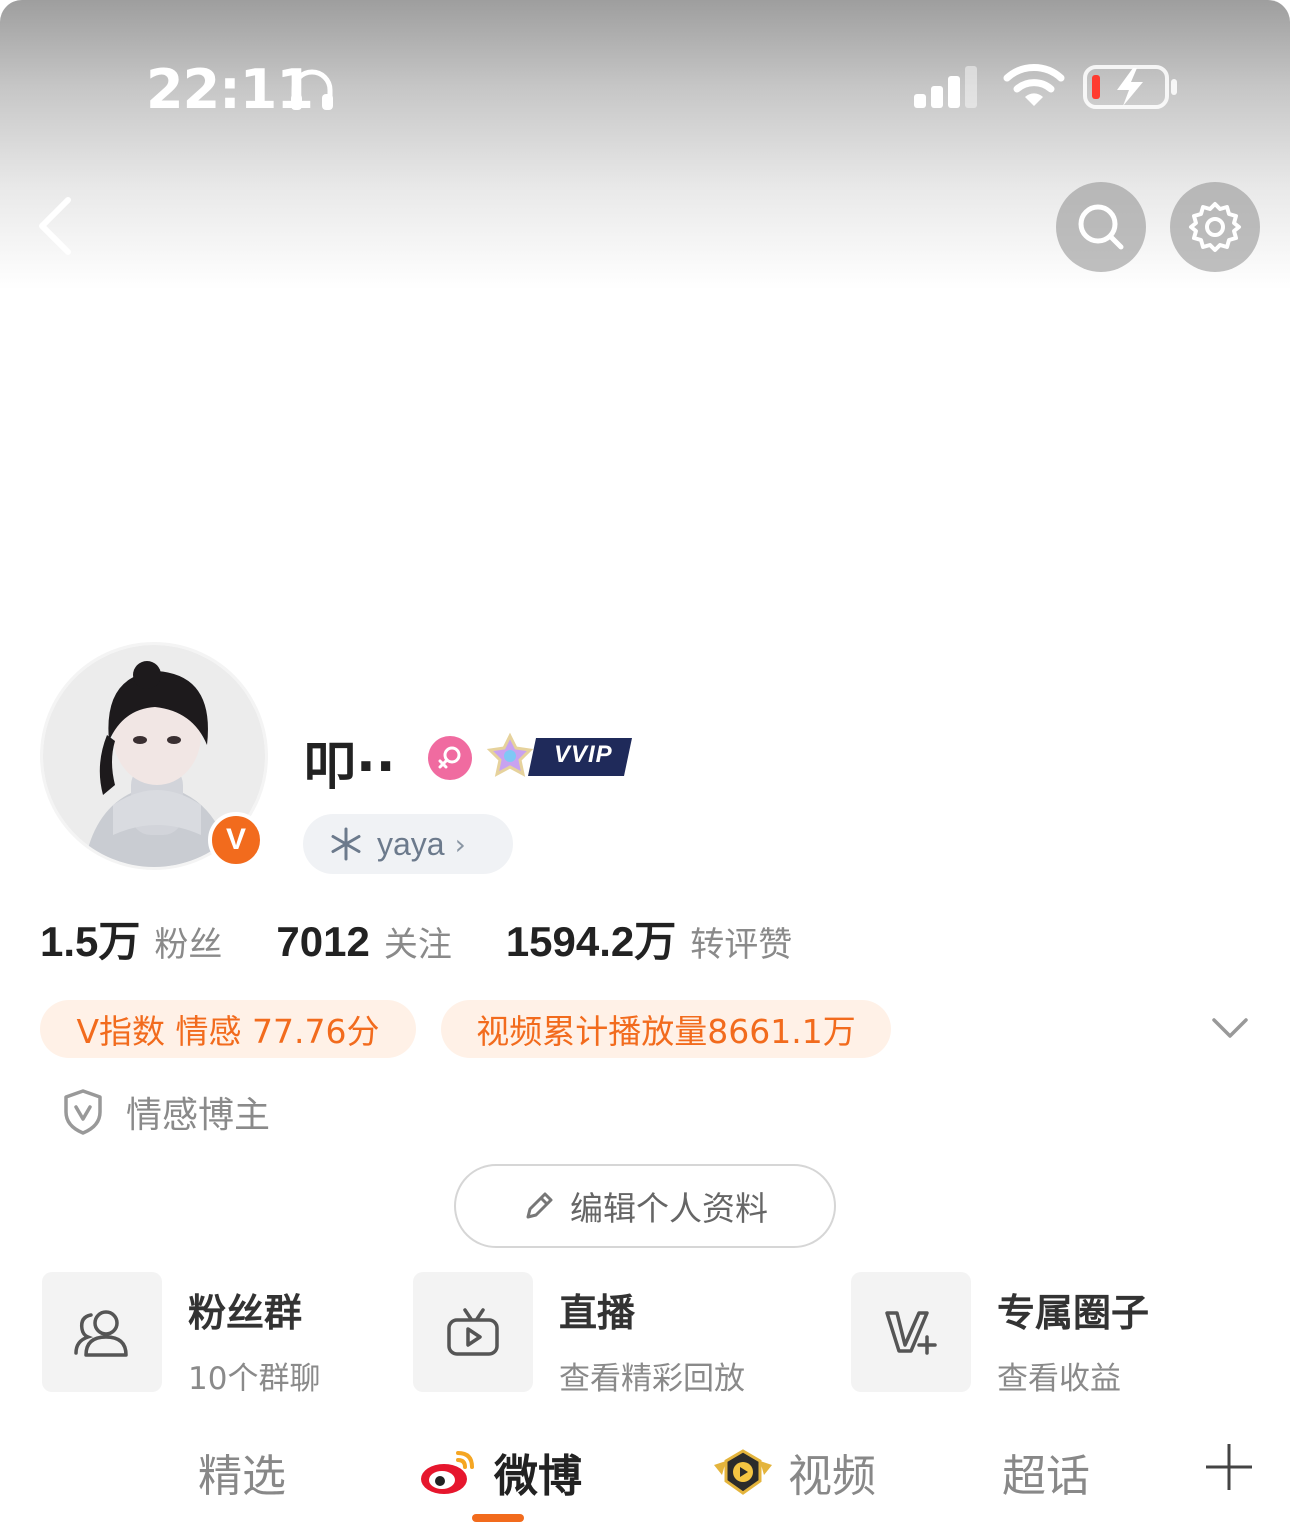 The width and height of the screenshot is (1290, 1533). I want to click on feature-title: 专属圈子, so click(1073, 1313).